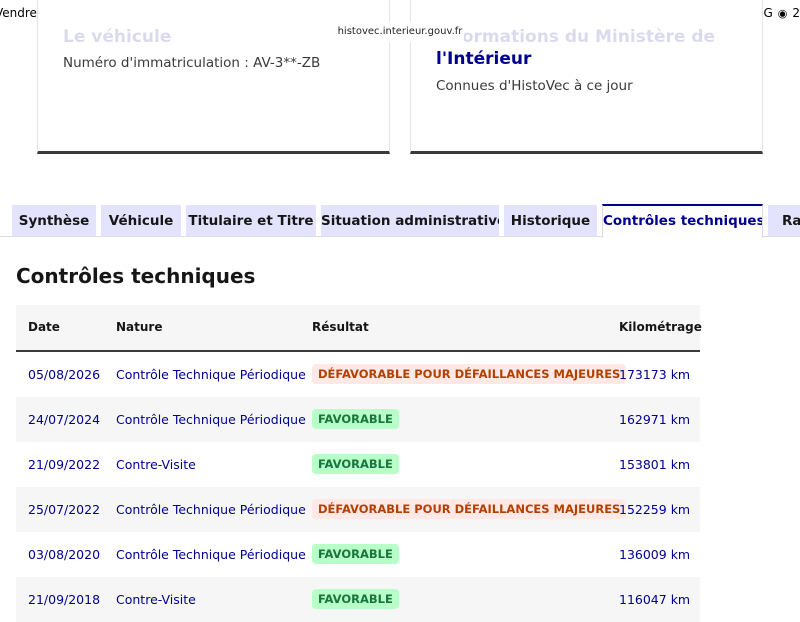 The width and height of the screenshot is (800, 622). Describe the element at coordinates (64, 464) in the screenshot. I see `row-date: 21/09/2022` at that location.